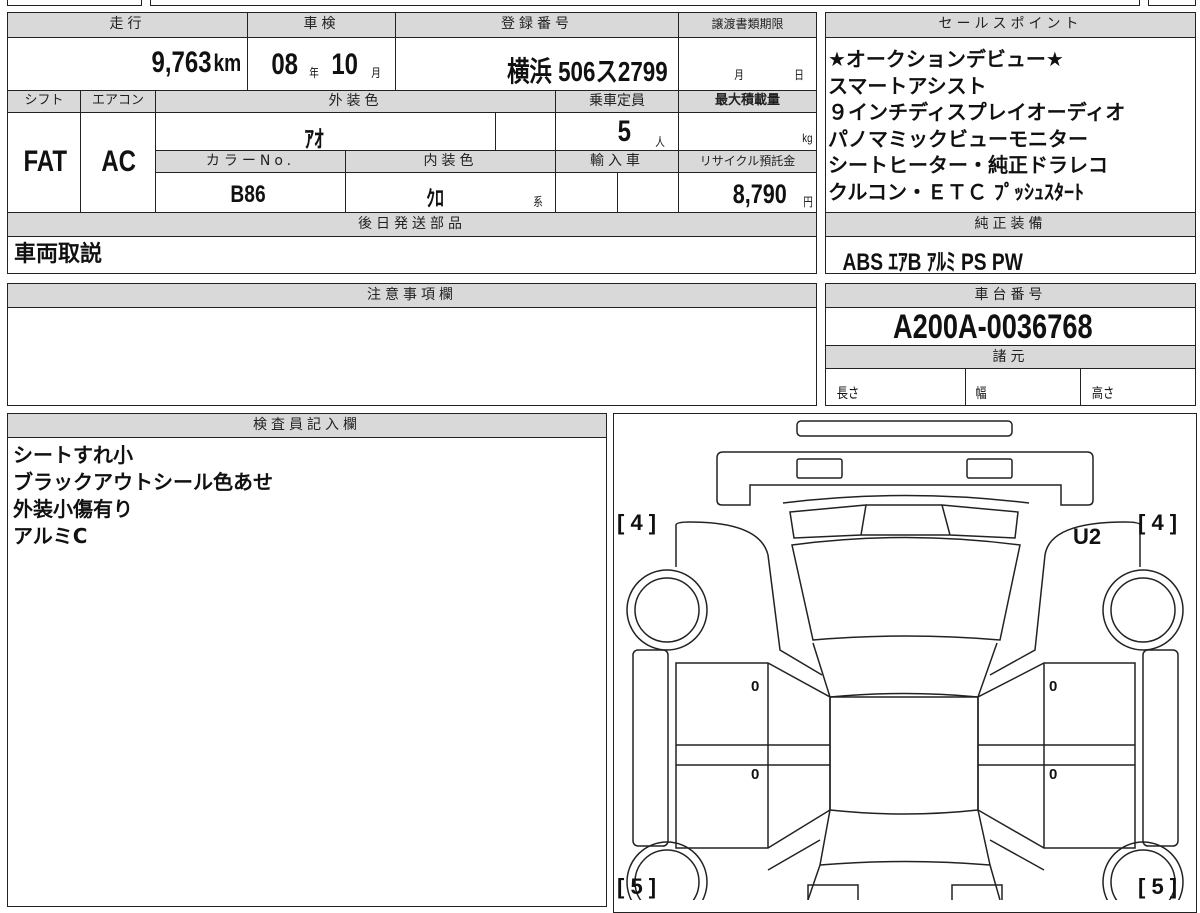 The width and height of the screenshot is (1200, 913). I want to click on front-right-grade: [ 4 ], so click(1158, 522).